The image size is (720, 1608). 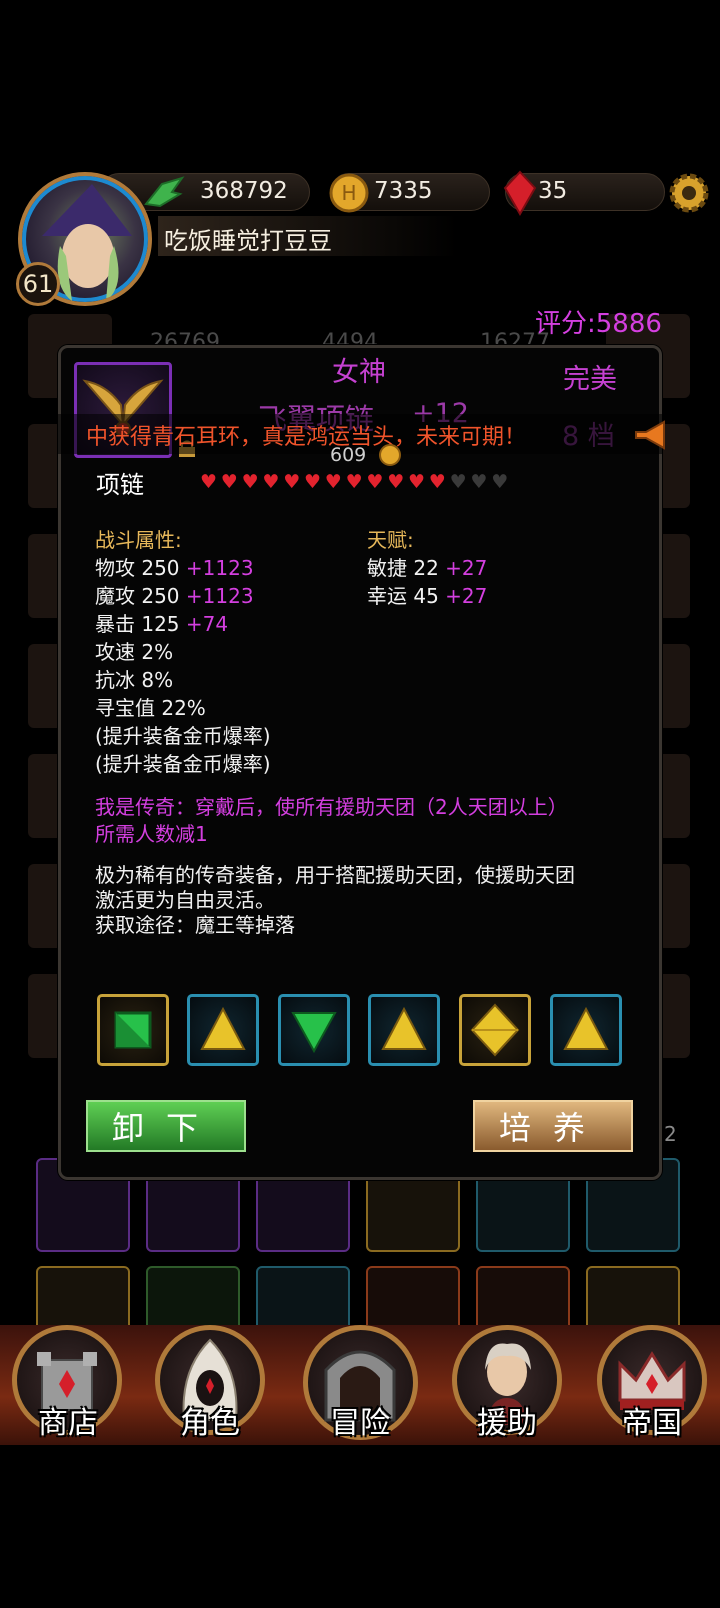 What do you see at coordinates (390, 455) in the screenshot?
I see `gold-coin-icon` at bounding box center [390, 455].